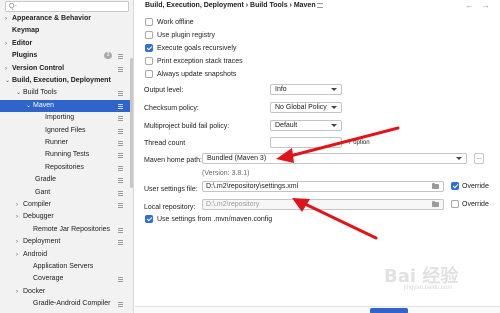 The image size is (500, 313). I want to click on sidebar-item-label: Android, so click(35, 254).